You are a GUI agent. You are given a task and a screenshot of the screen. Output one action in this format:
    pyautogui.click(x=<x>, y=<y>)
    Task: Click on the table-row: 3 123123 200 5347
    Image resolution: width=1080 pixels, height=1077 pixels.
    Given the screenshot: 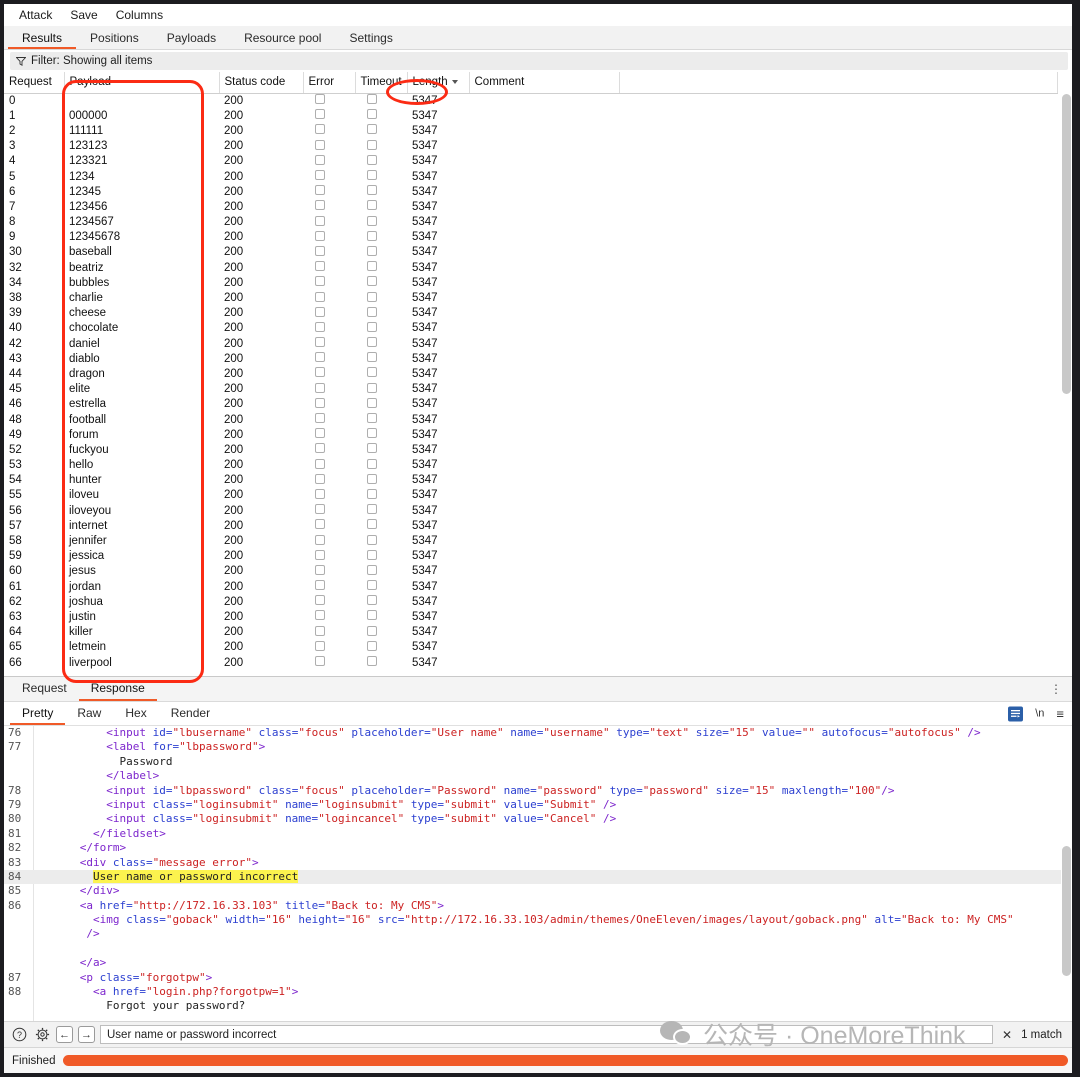 What is the action you would take?
    pyautogui.click(x=530, y=146)
    